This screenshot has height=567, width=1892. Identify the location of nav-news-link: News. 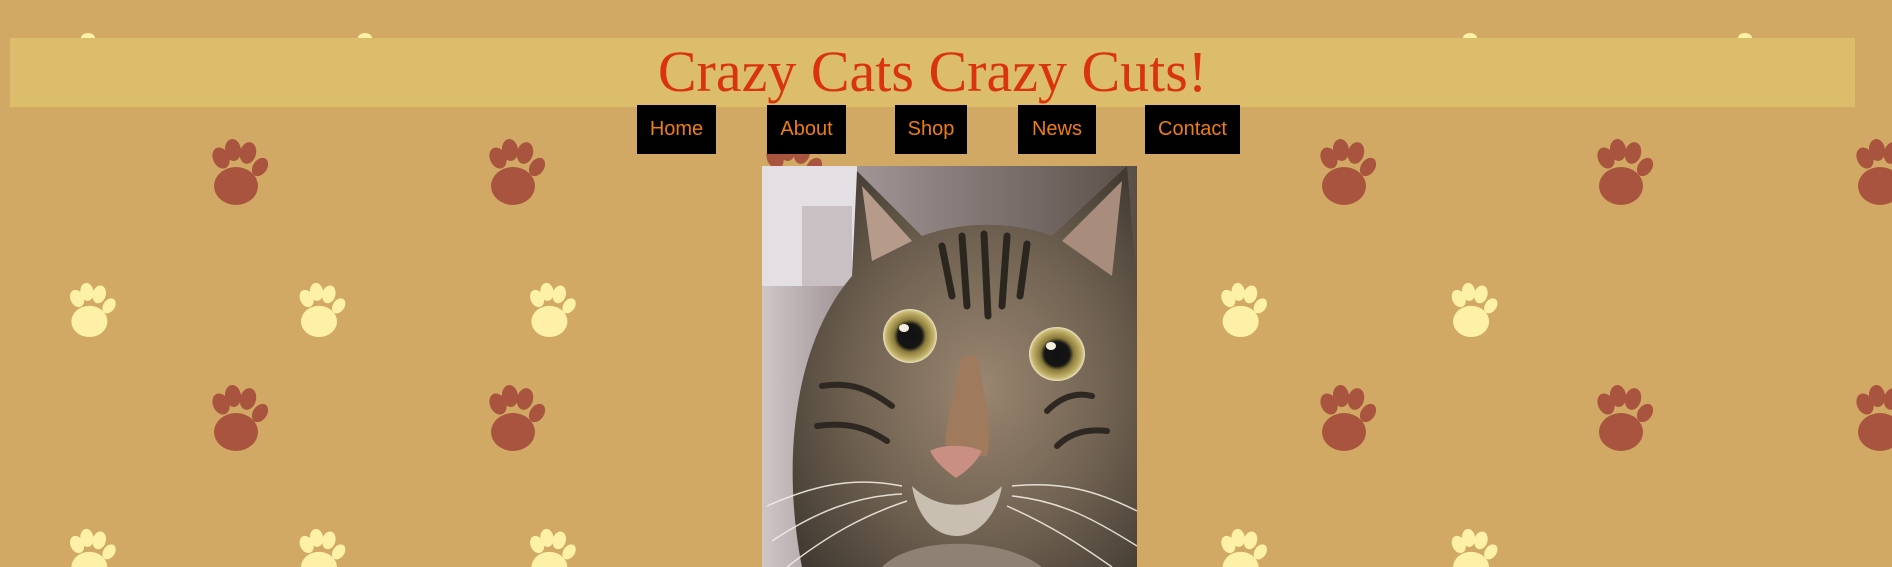
(1057, 129).